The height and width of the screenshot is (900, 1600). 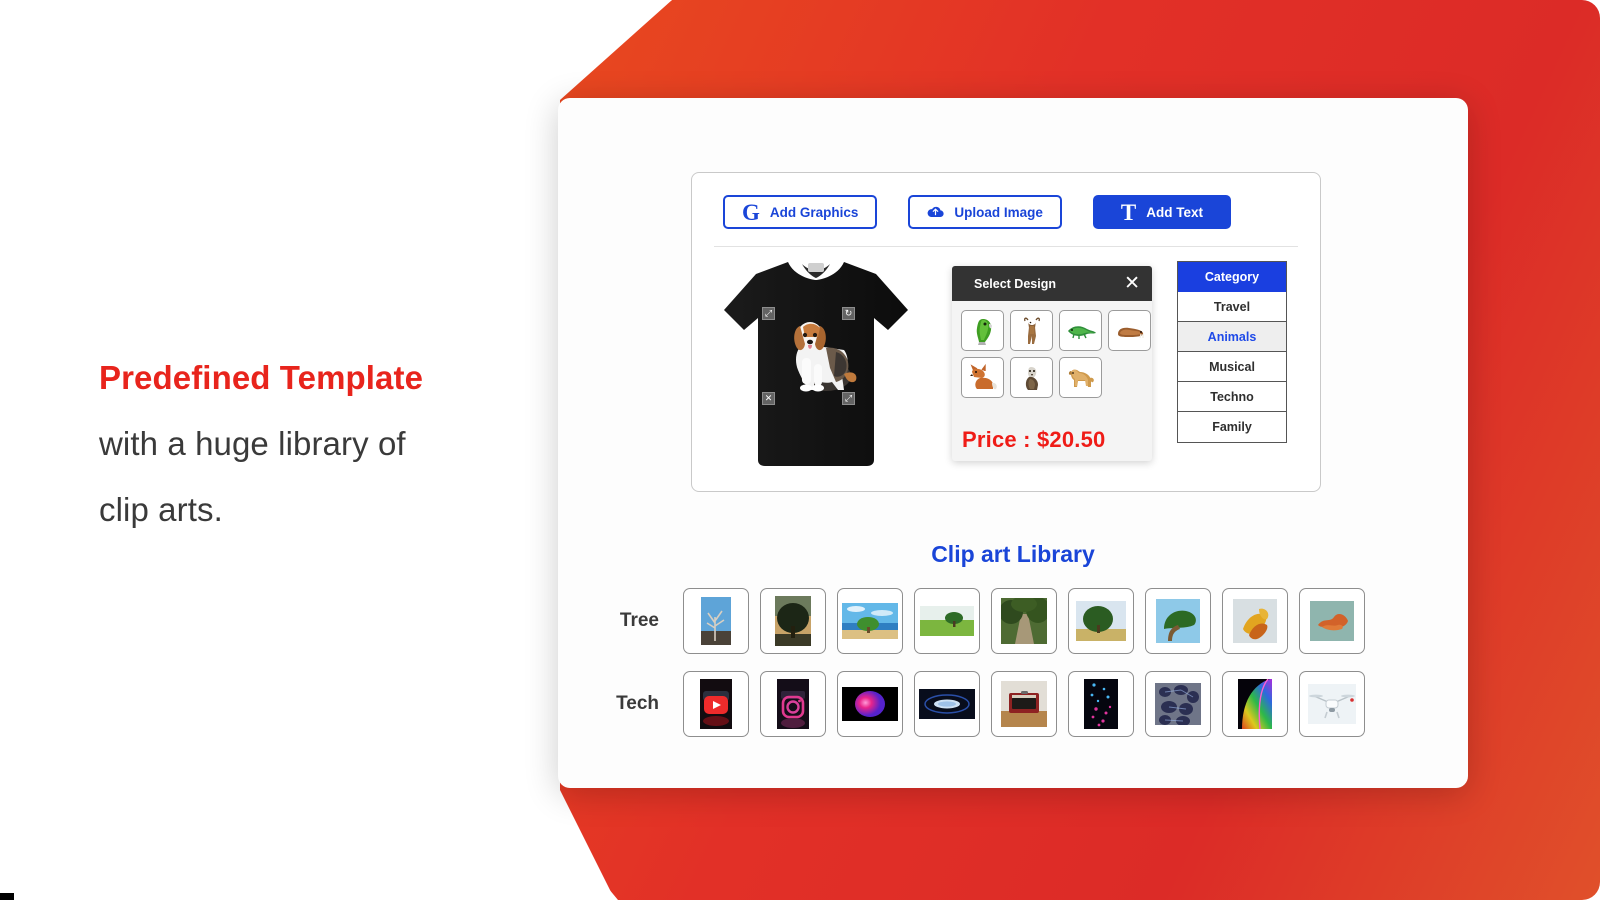 I want to click on add-graphics-button: G Add Graphics, so click(x=800, y=212).